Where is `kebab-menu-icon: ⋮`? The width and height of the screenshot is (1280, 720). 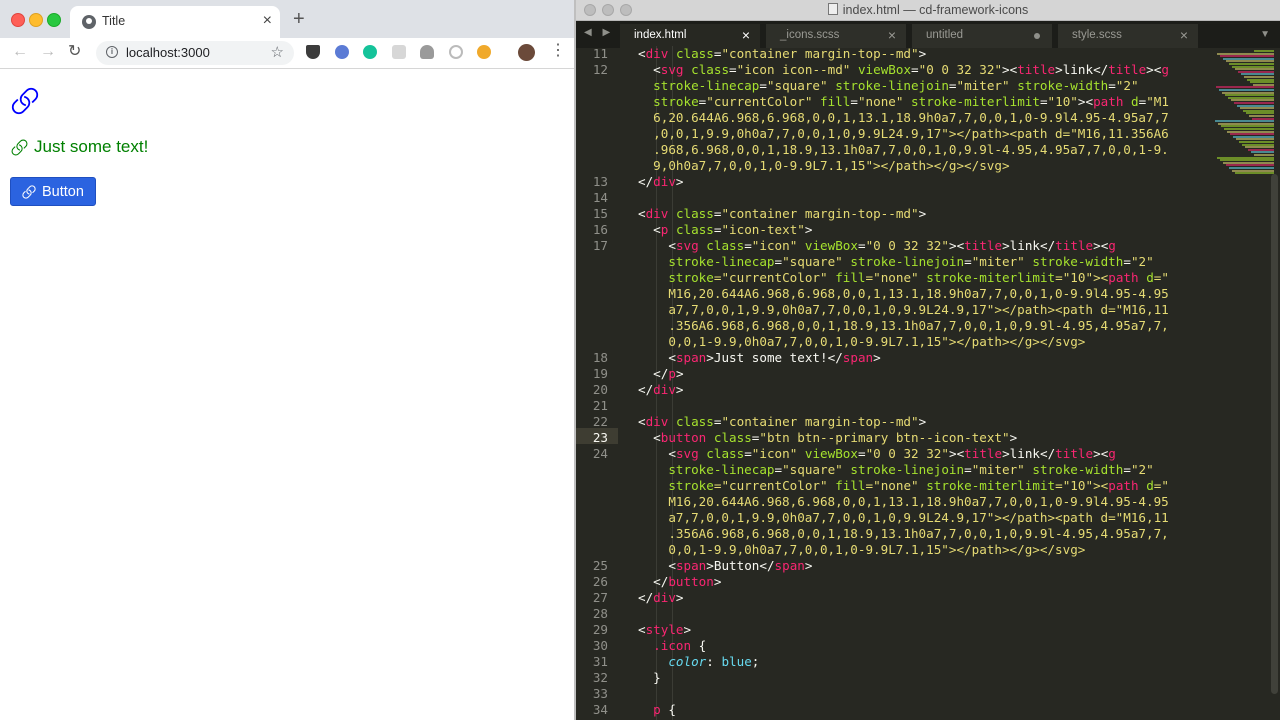 kebab-menu-icon: ⋮ is located at coordinates (558, 51).